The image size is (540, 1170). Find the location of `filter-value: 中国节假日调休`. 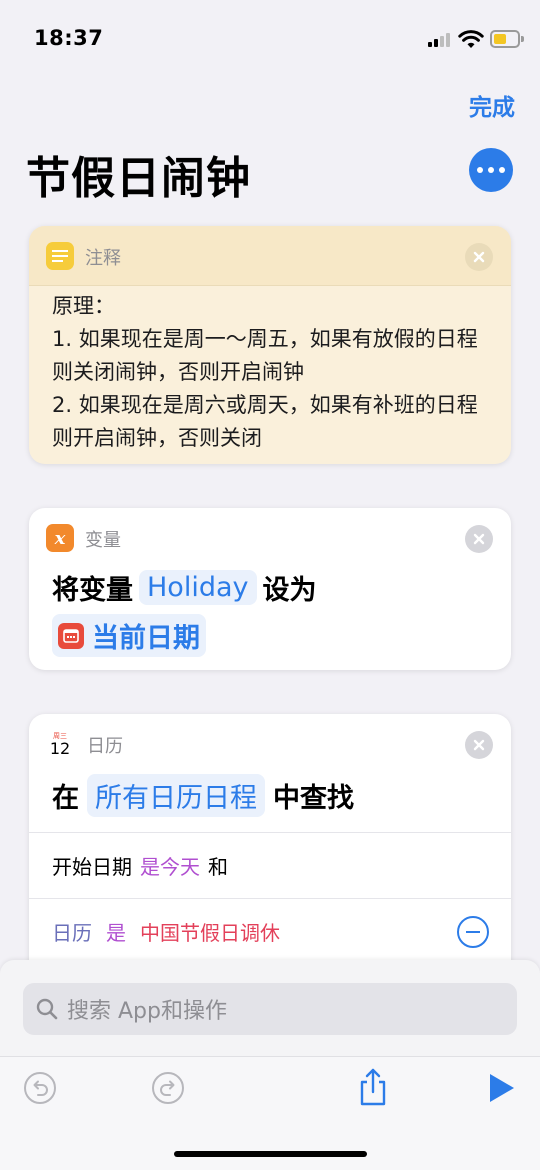

filter-value: 中国节假日调休 is located at coordinates (210, 931).